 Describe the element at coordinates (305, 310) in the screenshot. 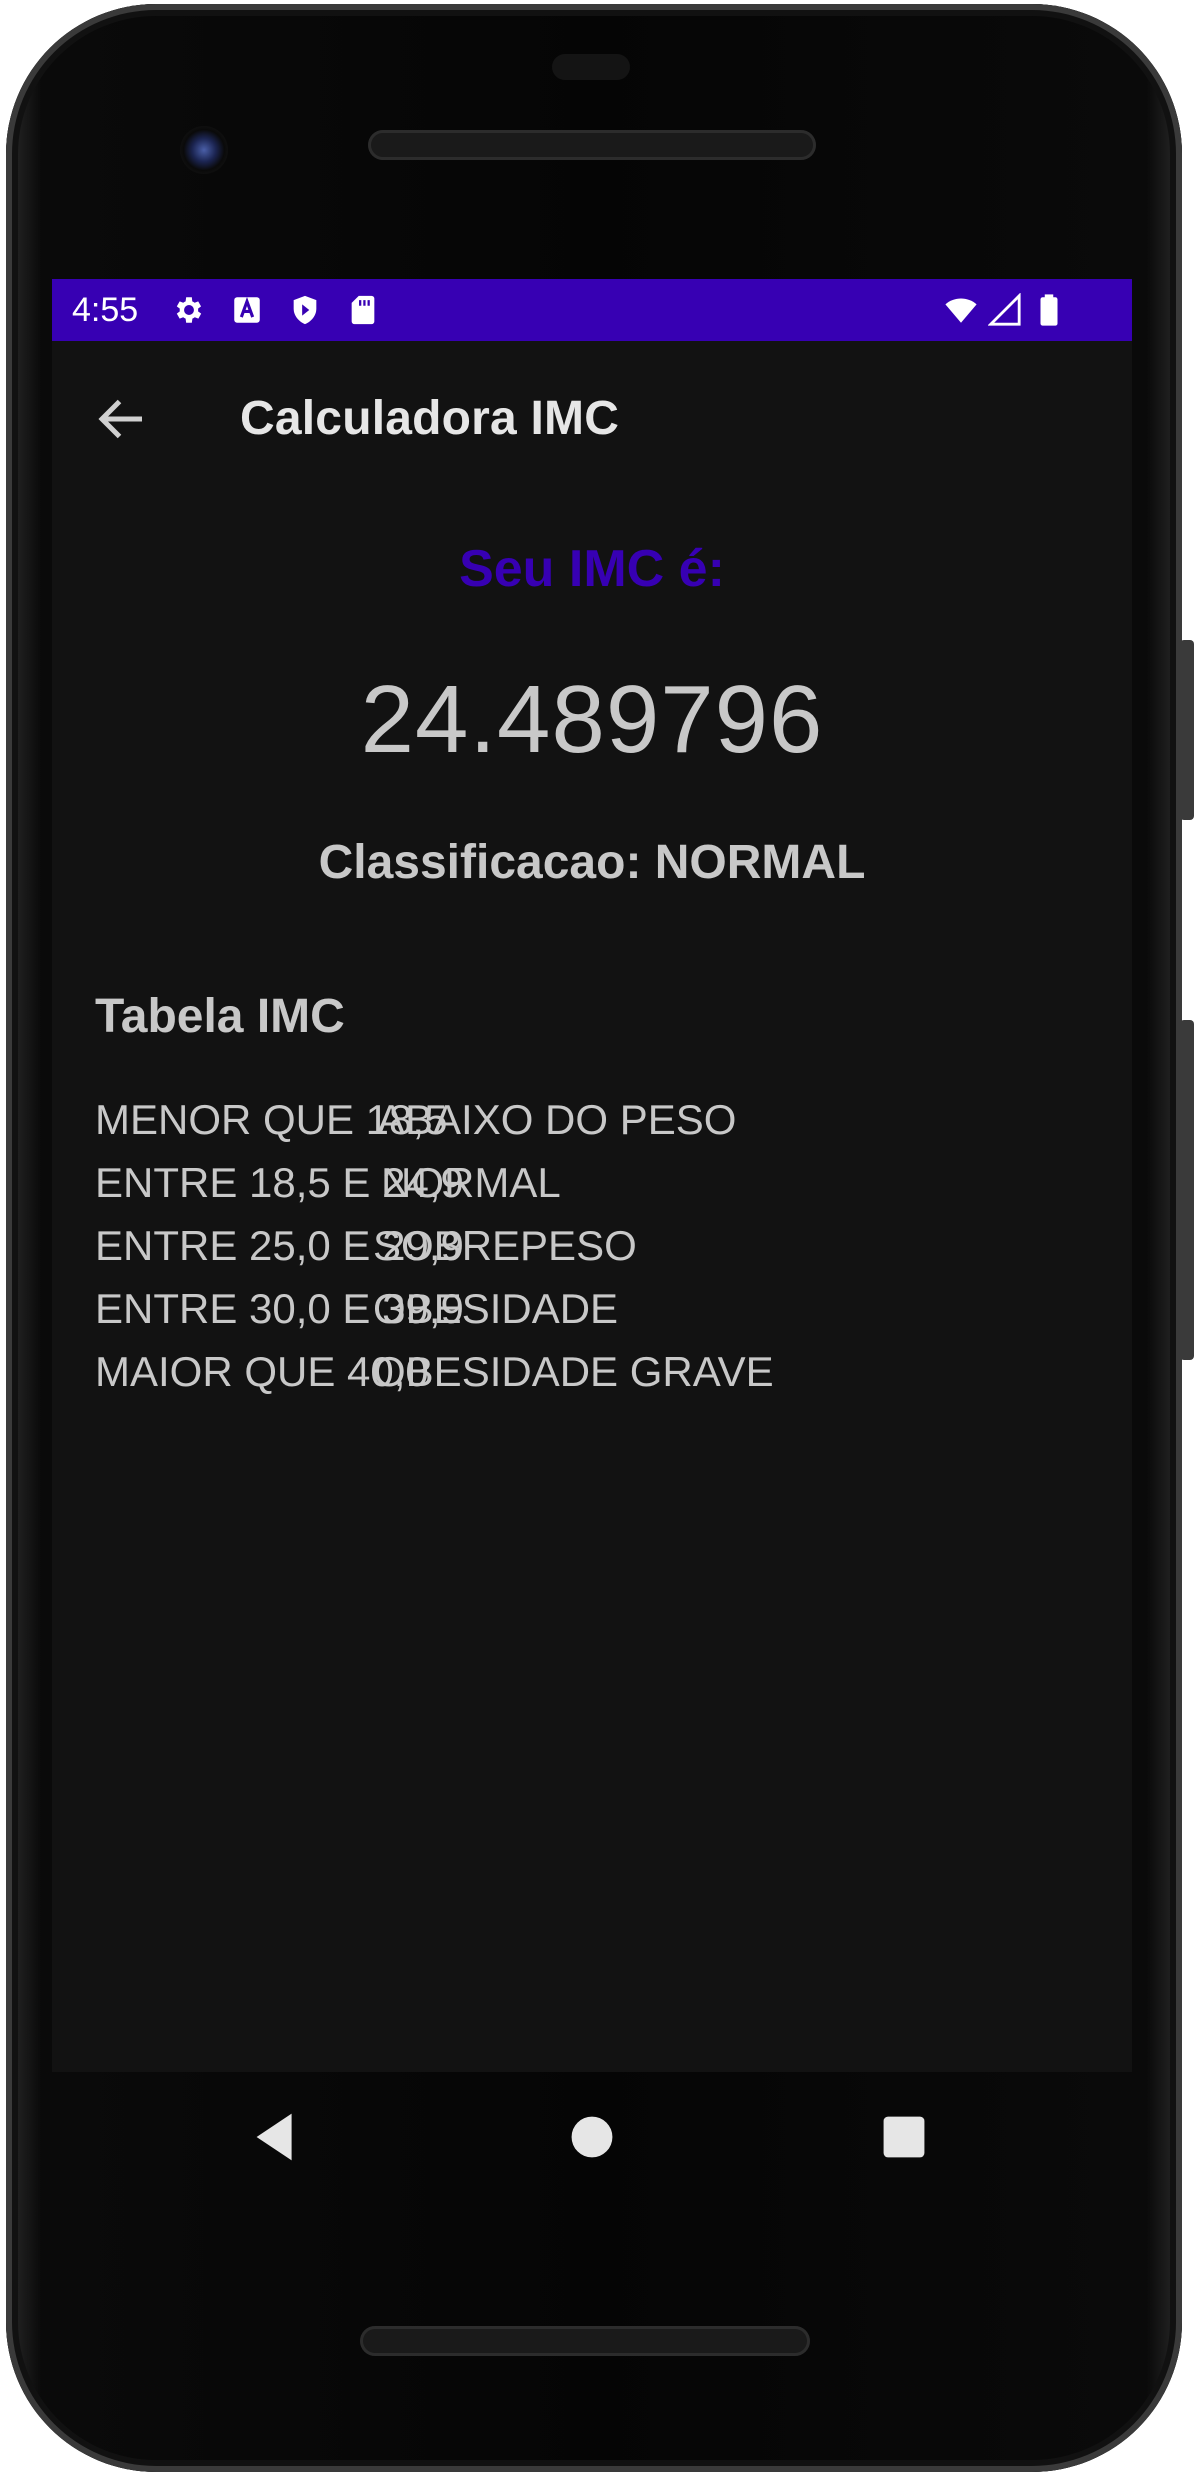

I see `shield-icon` at that location.